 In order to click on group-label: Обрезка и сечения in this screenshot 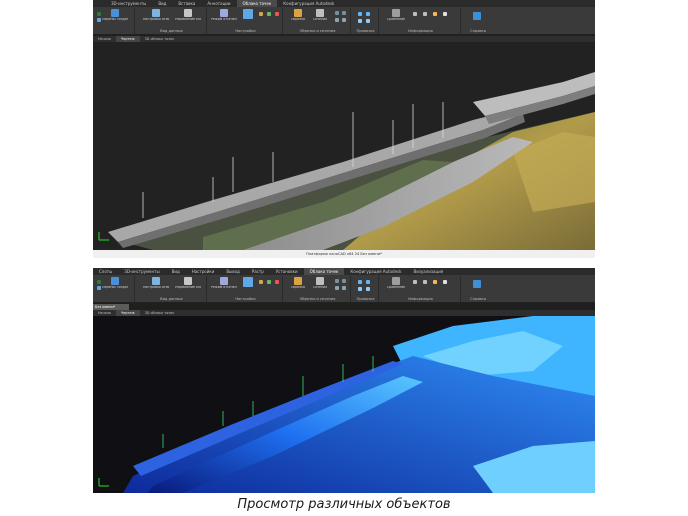, I will do `click(317, 299)`.